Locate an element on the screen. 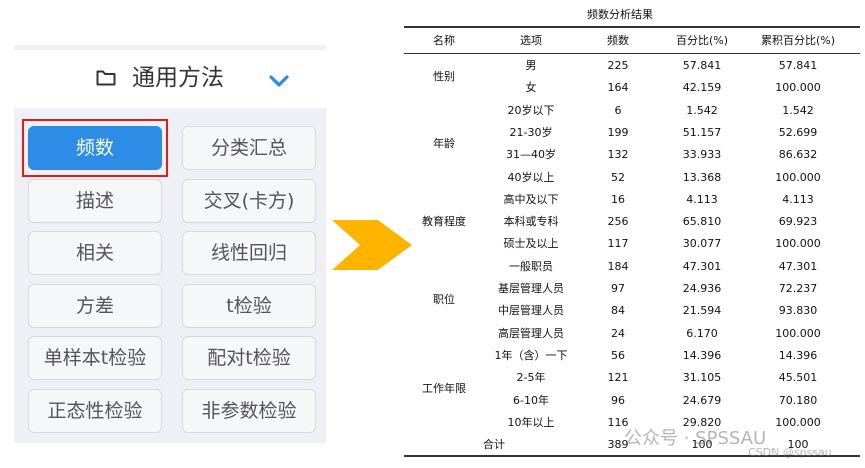 The height and width of the screenshot is (468, 865). correlation-button: 相关 is located at coordinates (95, 253).